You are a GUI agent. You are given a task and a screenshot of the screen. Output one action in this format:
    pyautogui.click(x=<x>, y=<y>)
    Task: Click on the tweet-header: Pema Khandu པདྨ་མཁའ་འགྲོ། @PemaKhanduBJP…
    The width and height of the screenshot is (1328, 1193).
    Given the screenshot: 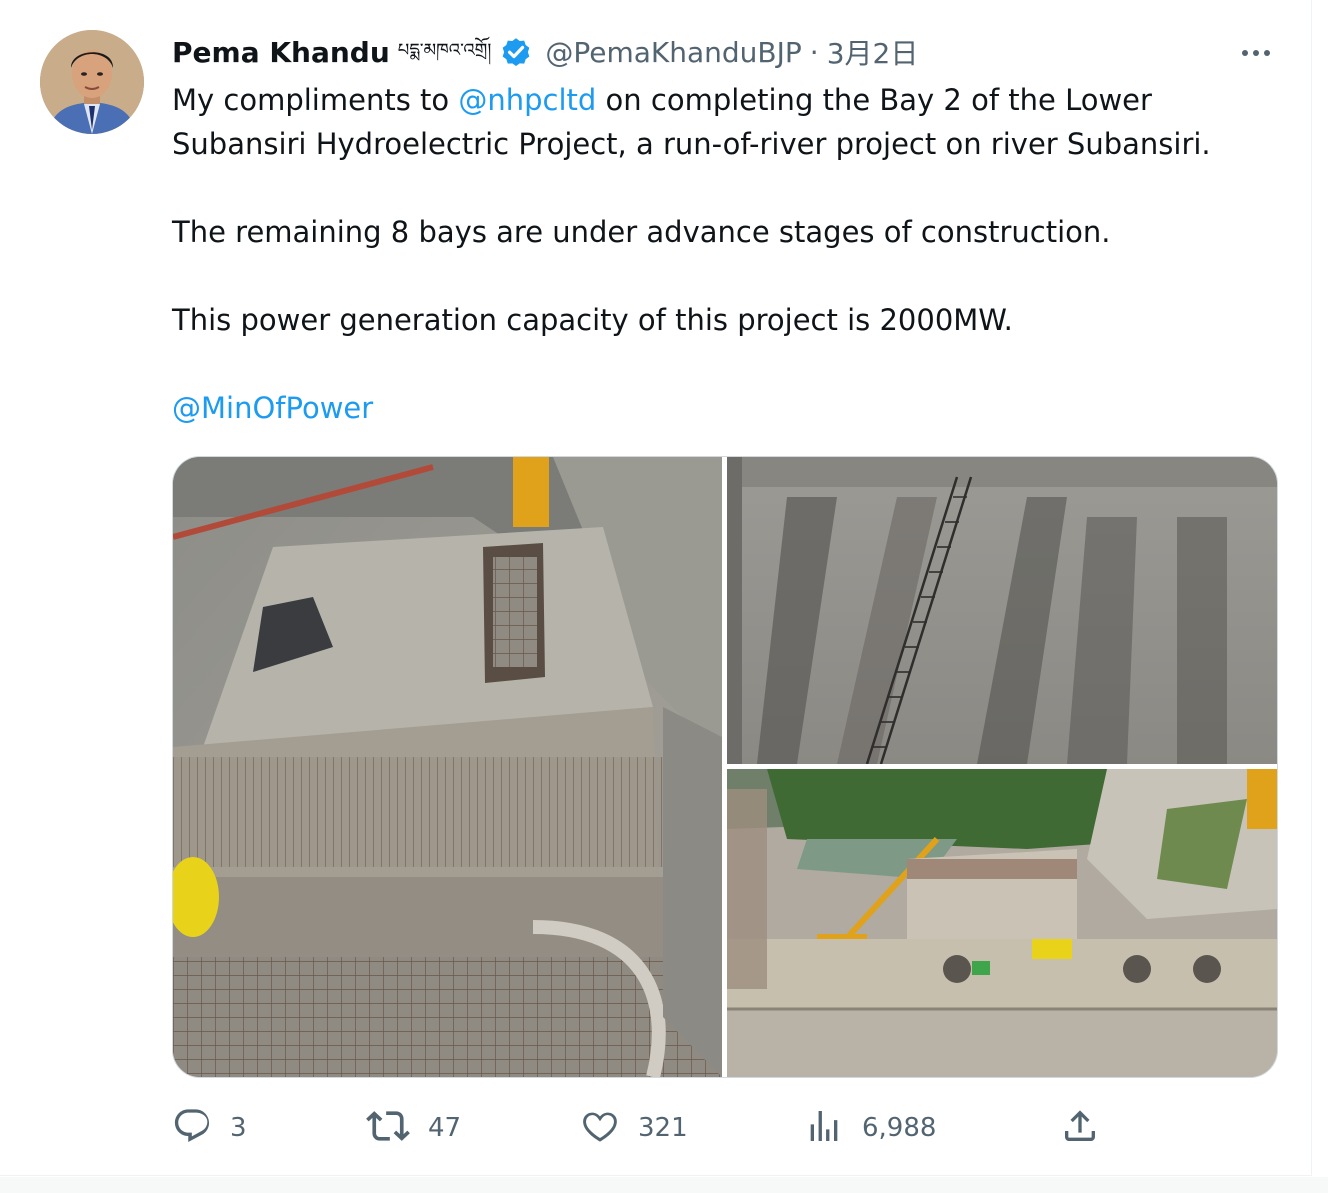 What is the action you would take?
    pyautogui.click(x=545, y=52)
    